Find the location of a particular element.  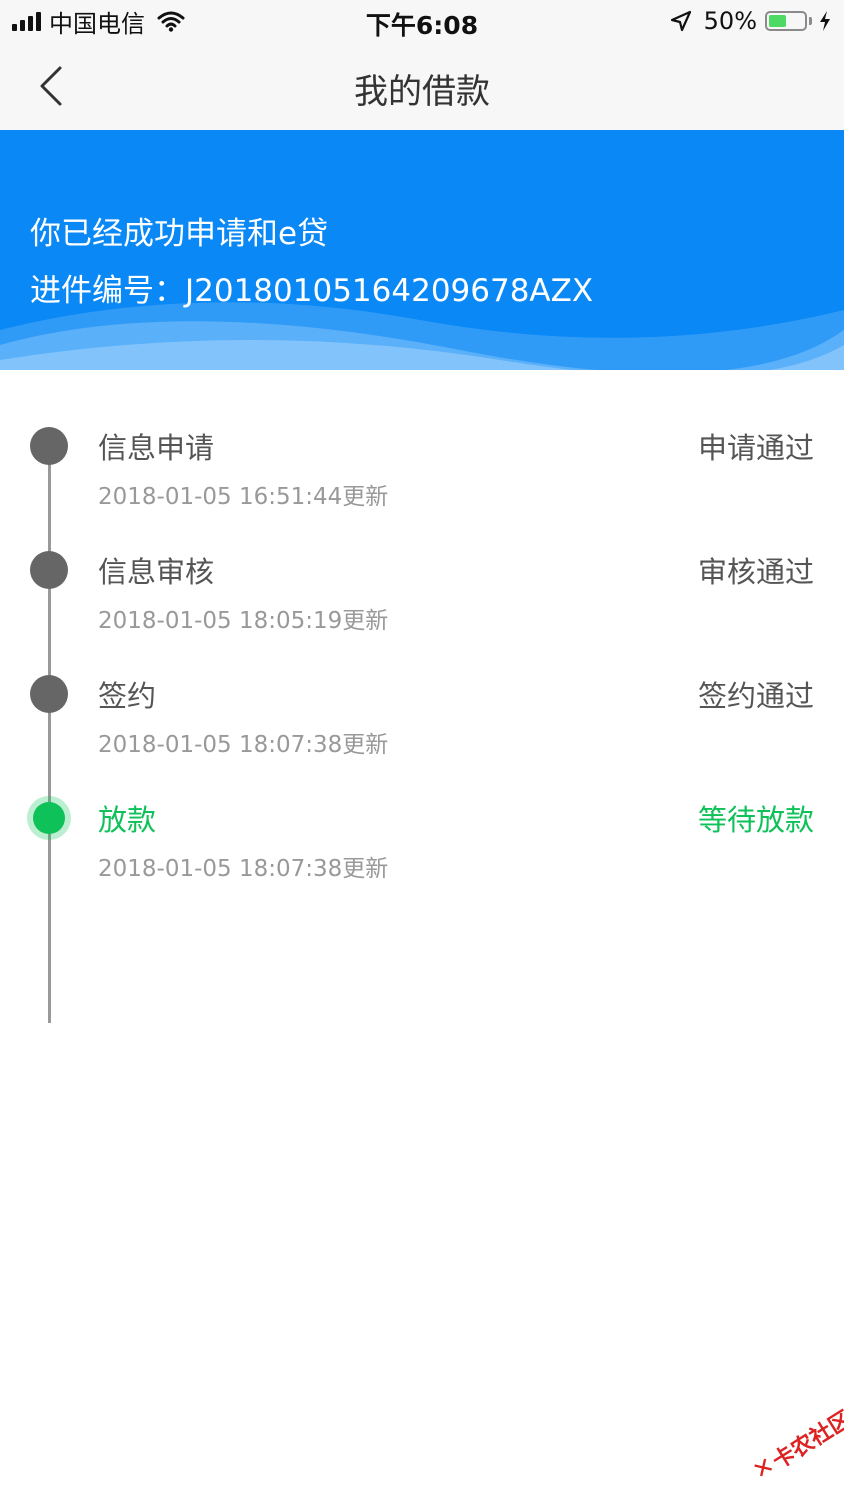

step-status: 签约通过 is located at coordinates (755, 696).